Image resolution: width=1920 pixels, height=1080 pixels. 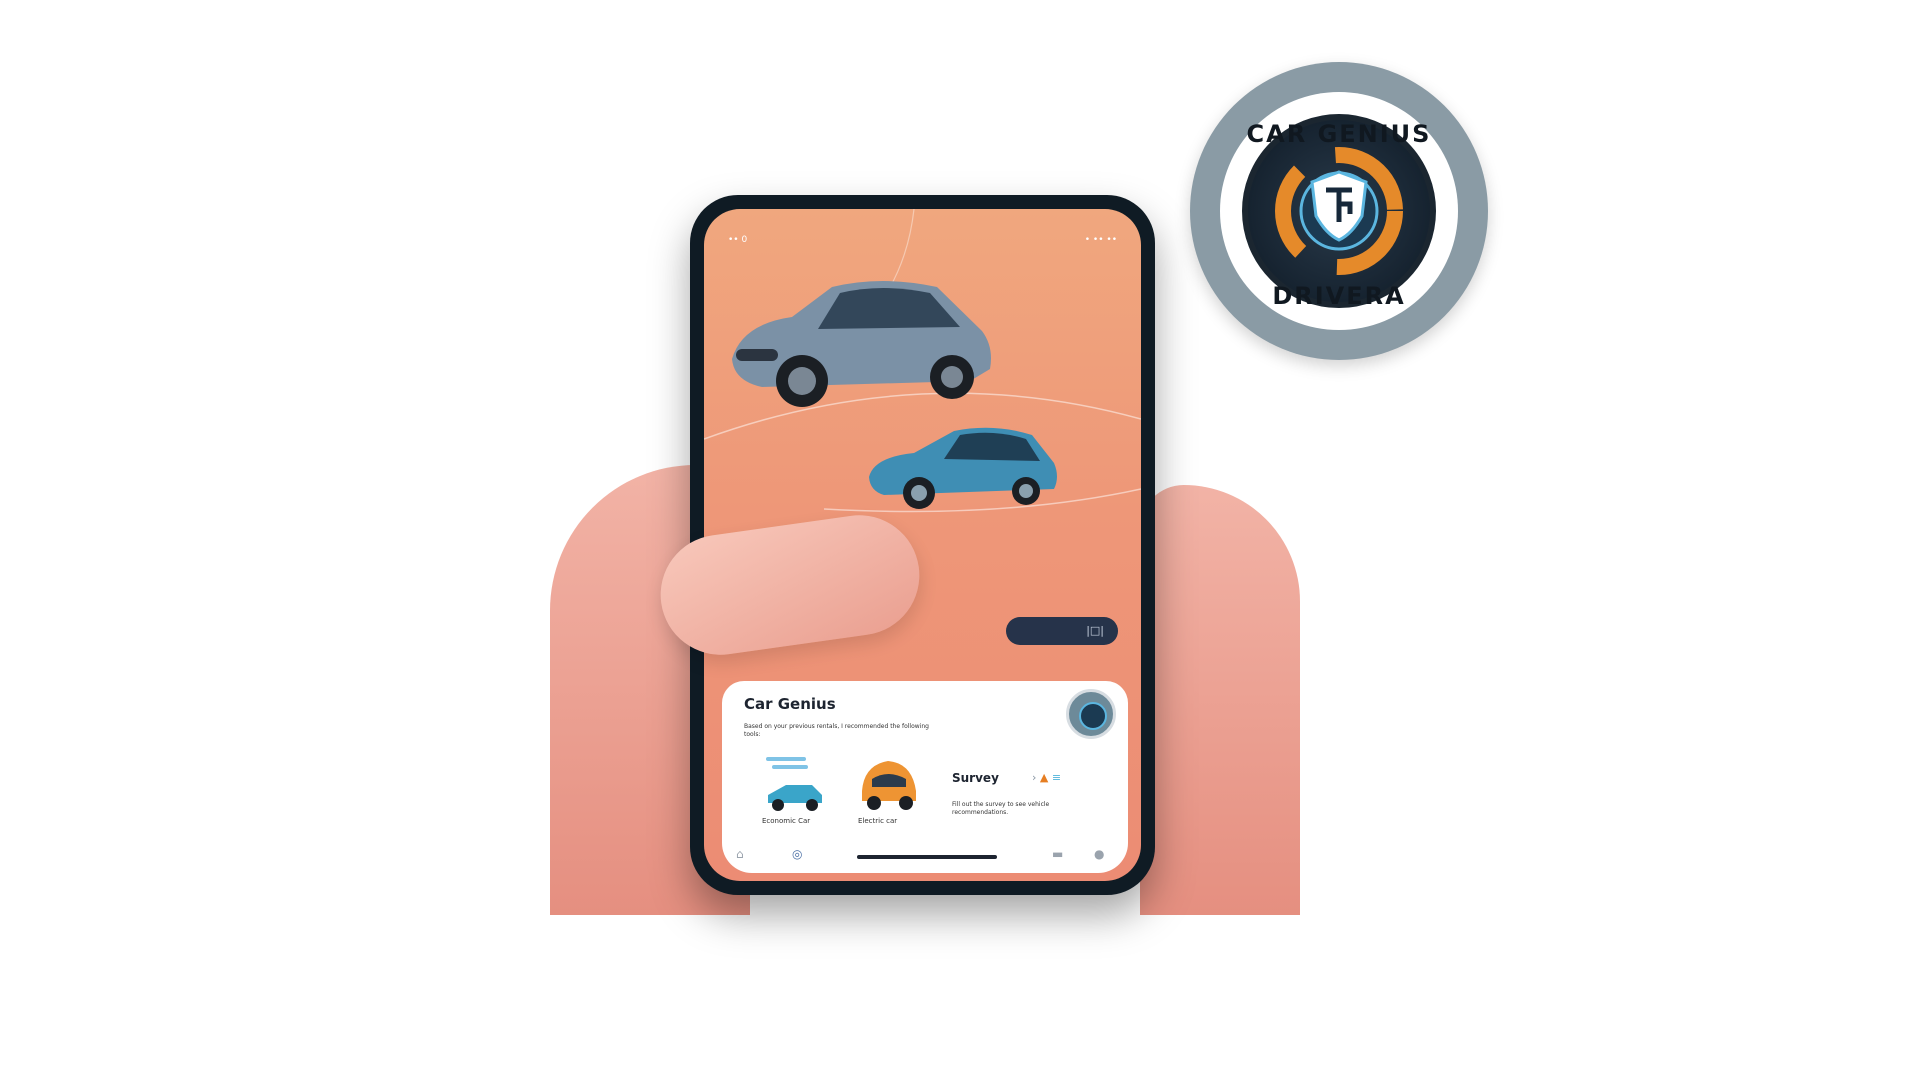 I want to click on hero-car-image, so click(x=861, y=344).